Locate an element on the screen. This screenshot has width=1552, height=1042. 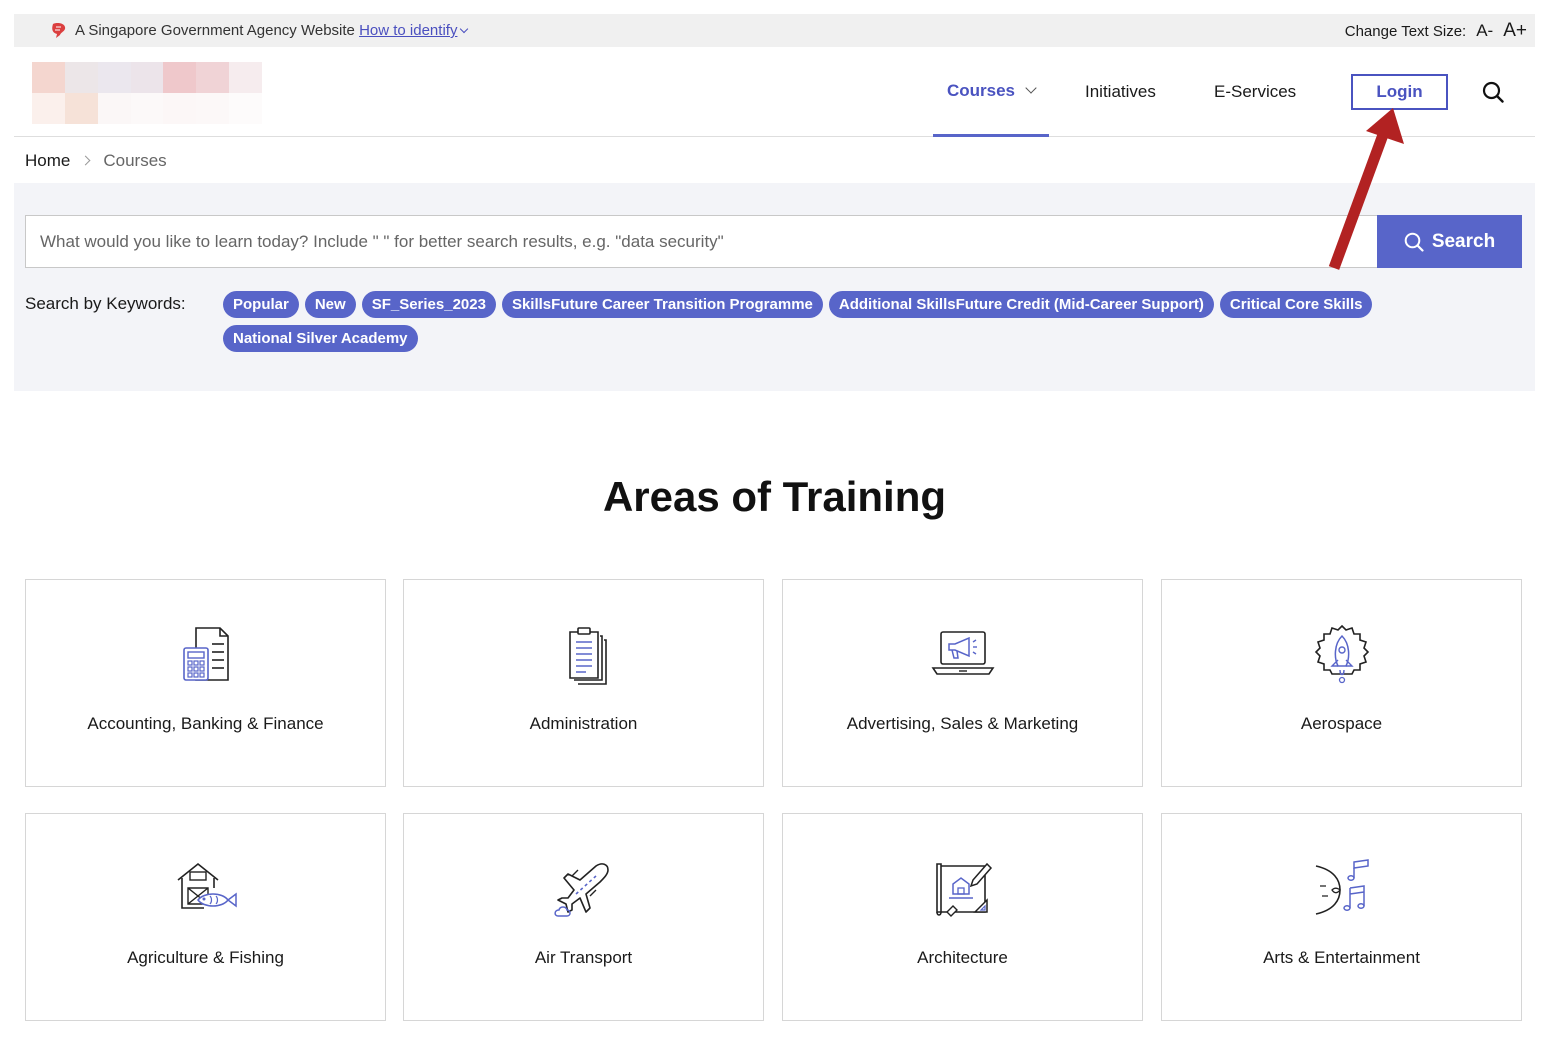
training-area-label: Administration is located at coordinates (583, 723).